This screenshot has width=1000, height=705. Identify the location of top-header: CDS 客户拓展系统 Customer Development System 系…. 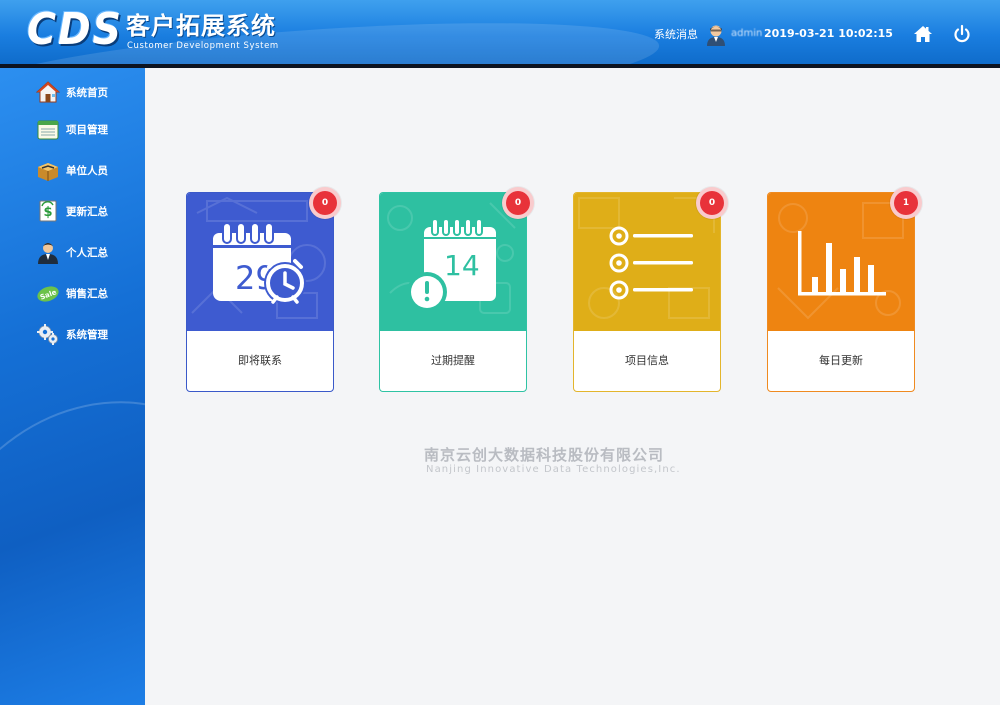
(500, 32).